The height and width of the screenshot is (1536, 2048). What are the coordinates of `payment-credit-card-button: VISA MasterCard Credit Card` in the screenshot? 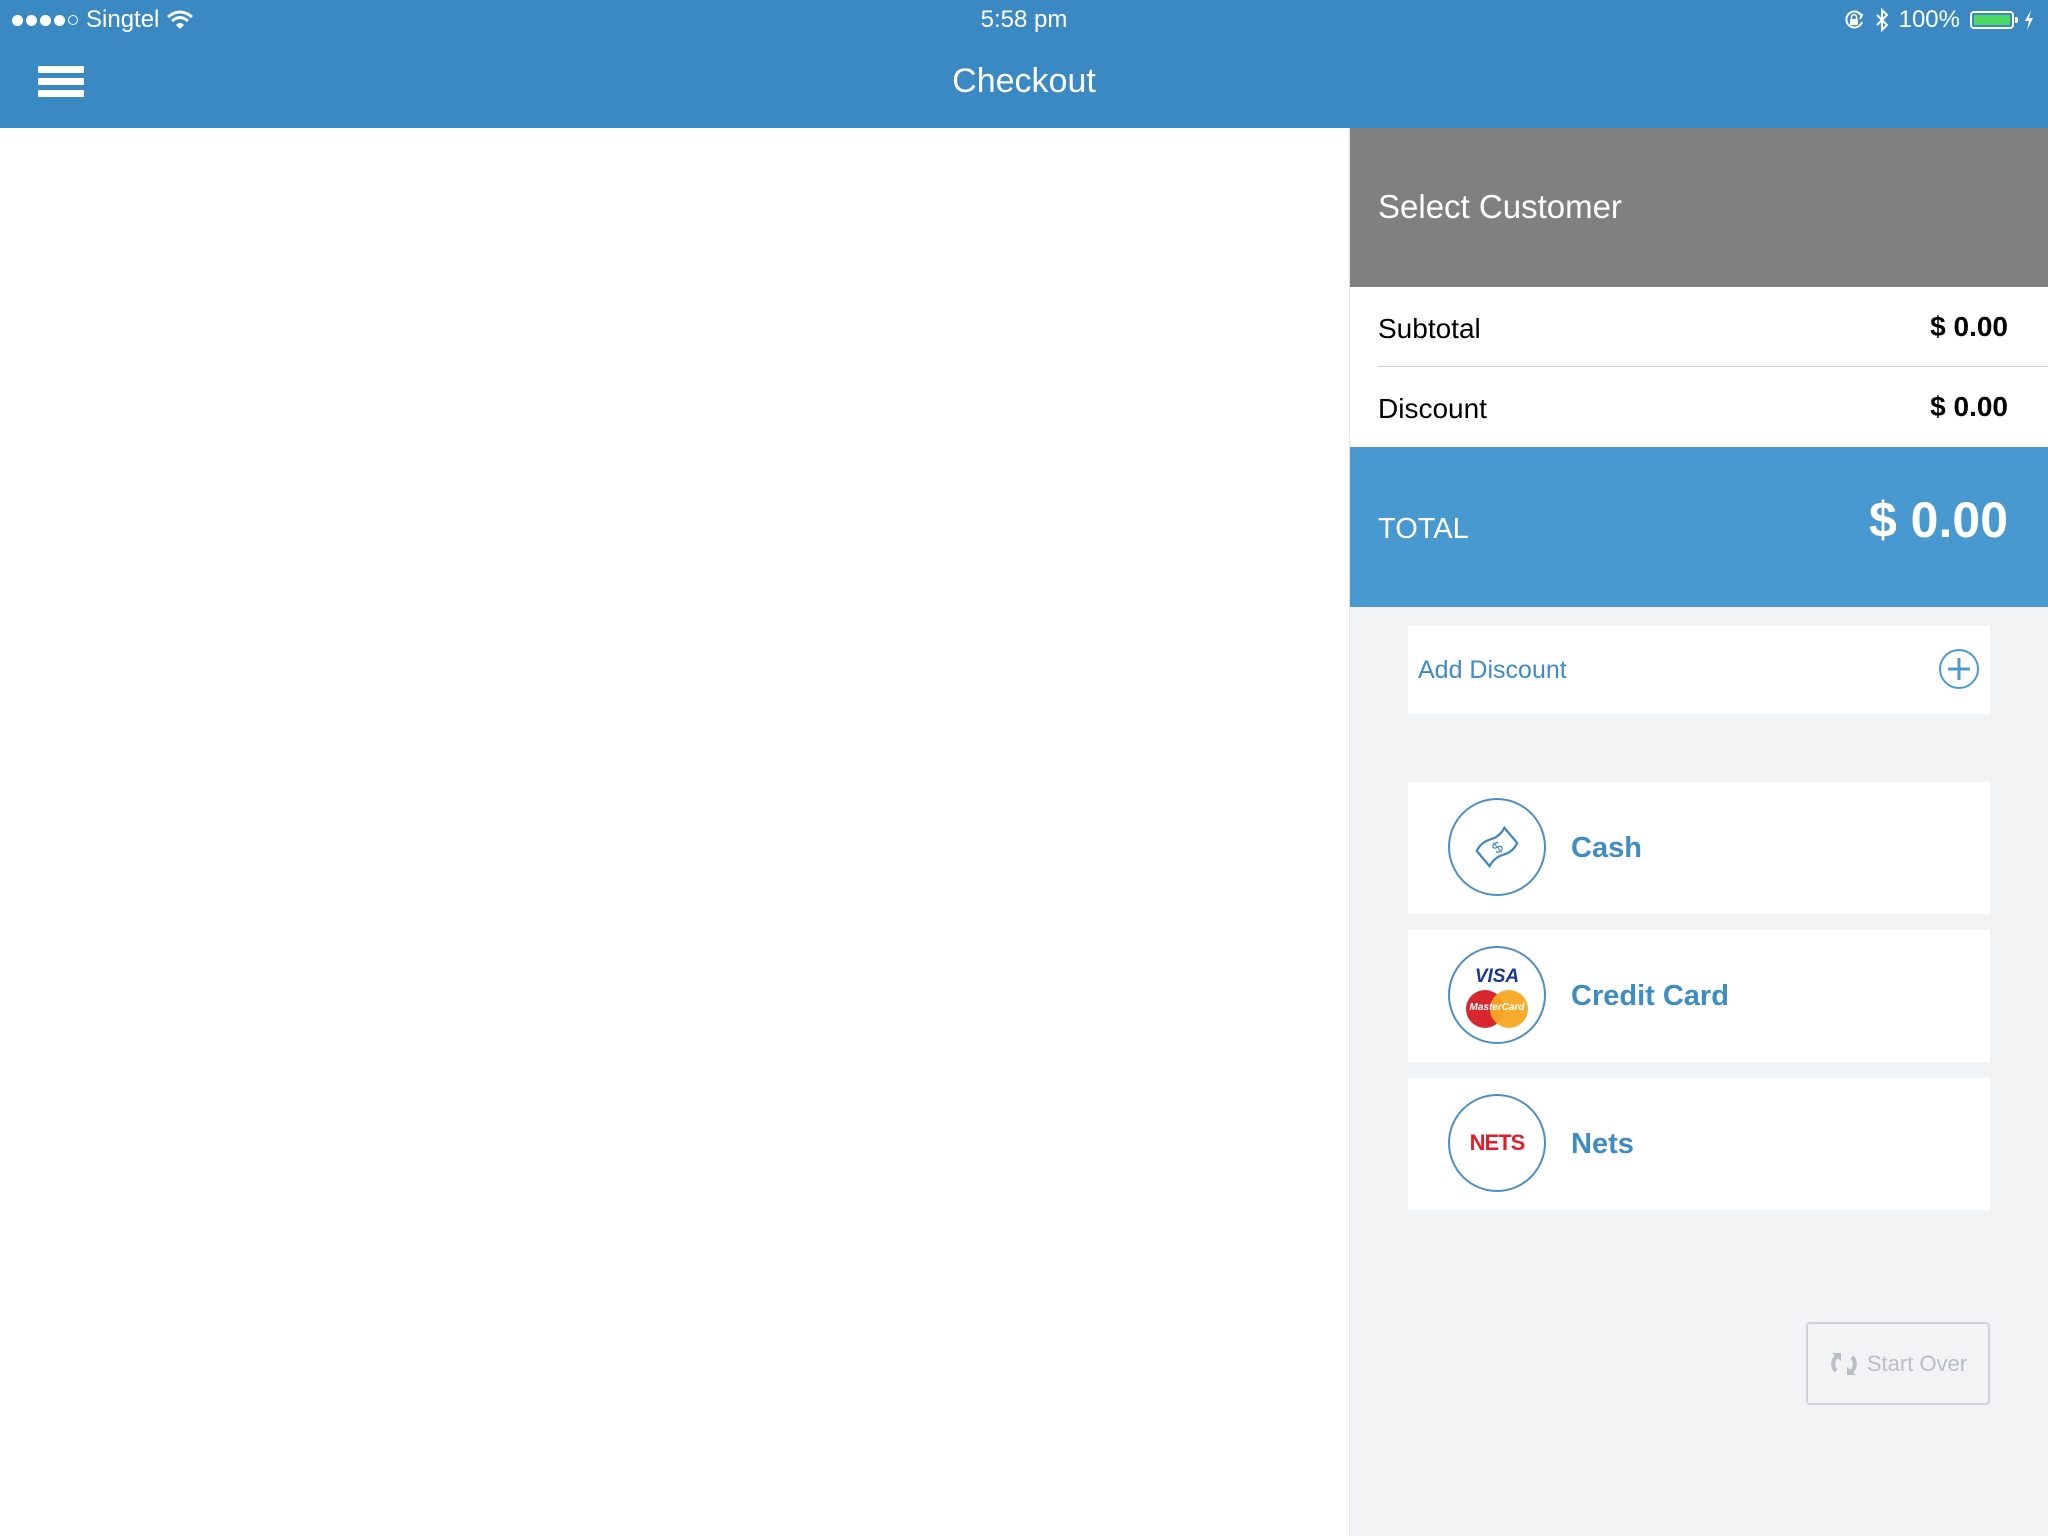 It's located at (1699, 996).